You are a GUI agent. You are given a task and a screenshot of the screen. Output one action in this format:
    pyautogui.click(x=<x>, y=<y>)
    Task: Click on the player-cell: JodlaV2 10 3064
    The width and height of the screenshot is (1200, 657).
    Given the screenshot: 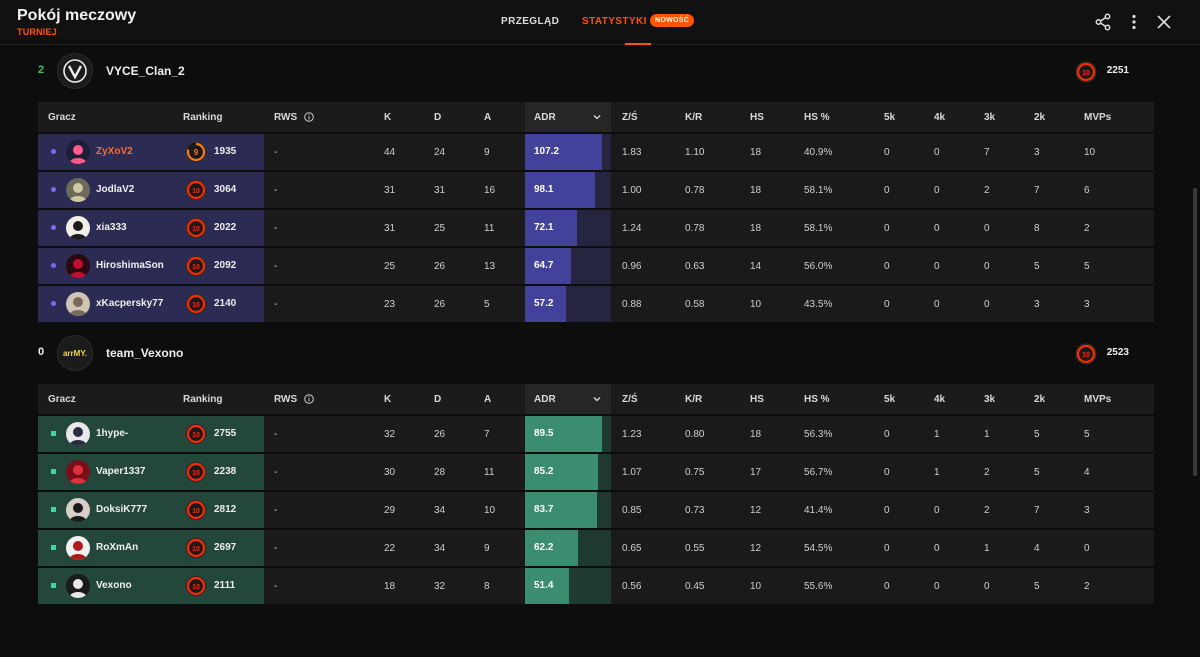 What is the action you would take?
    pyautogui.click(x=151, y=190)
    